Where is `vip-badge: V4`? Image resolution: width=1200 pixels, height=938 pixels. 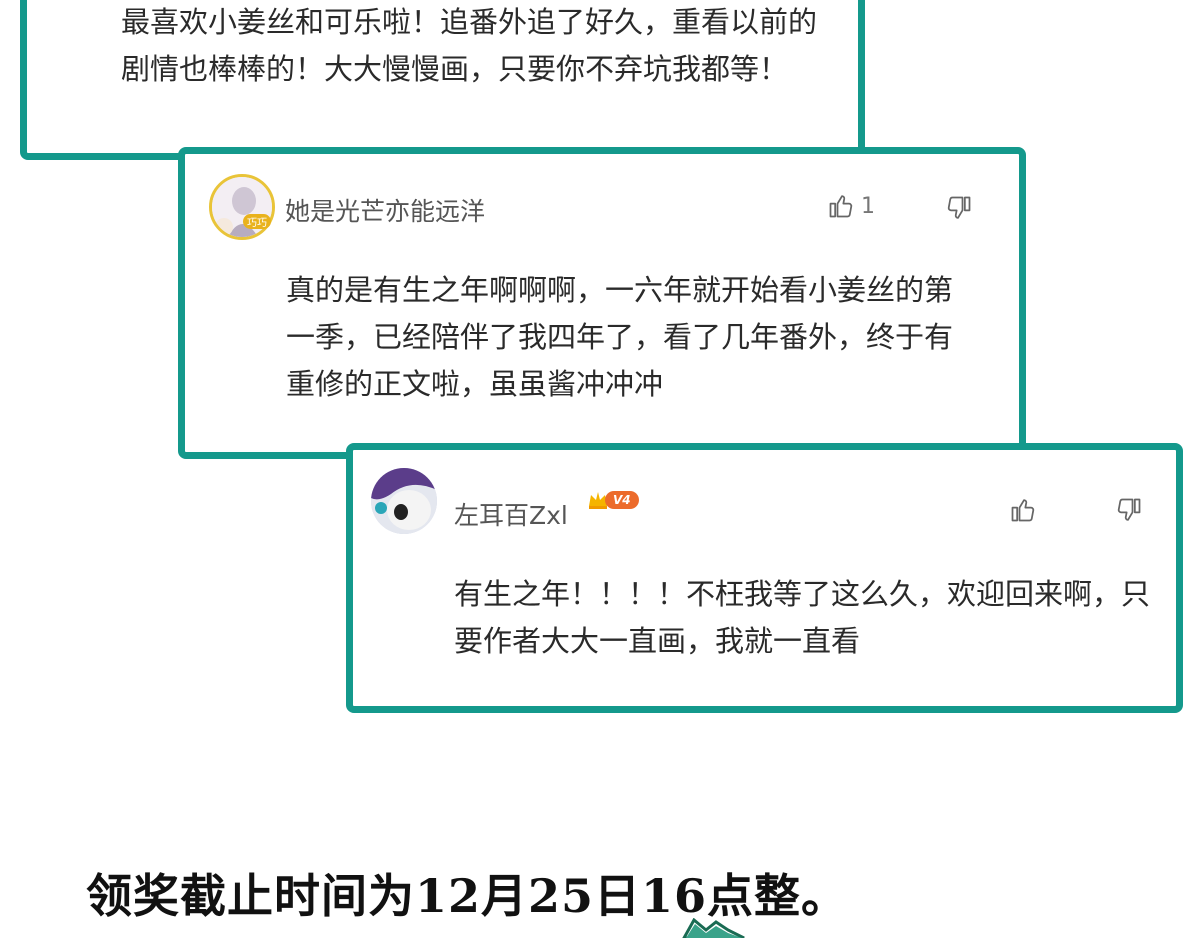
vip-badge: V4 is located at coordinates (613, 500).